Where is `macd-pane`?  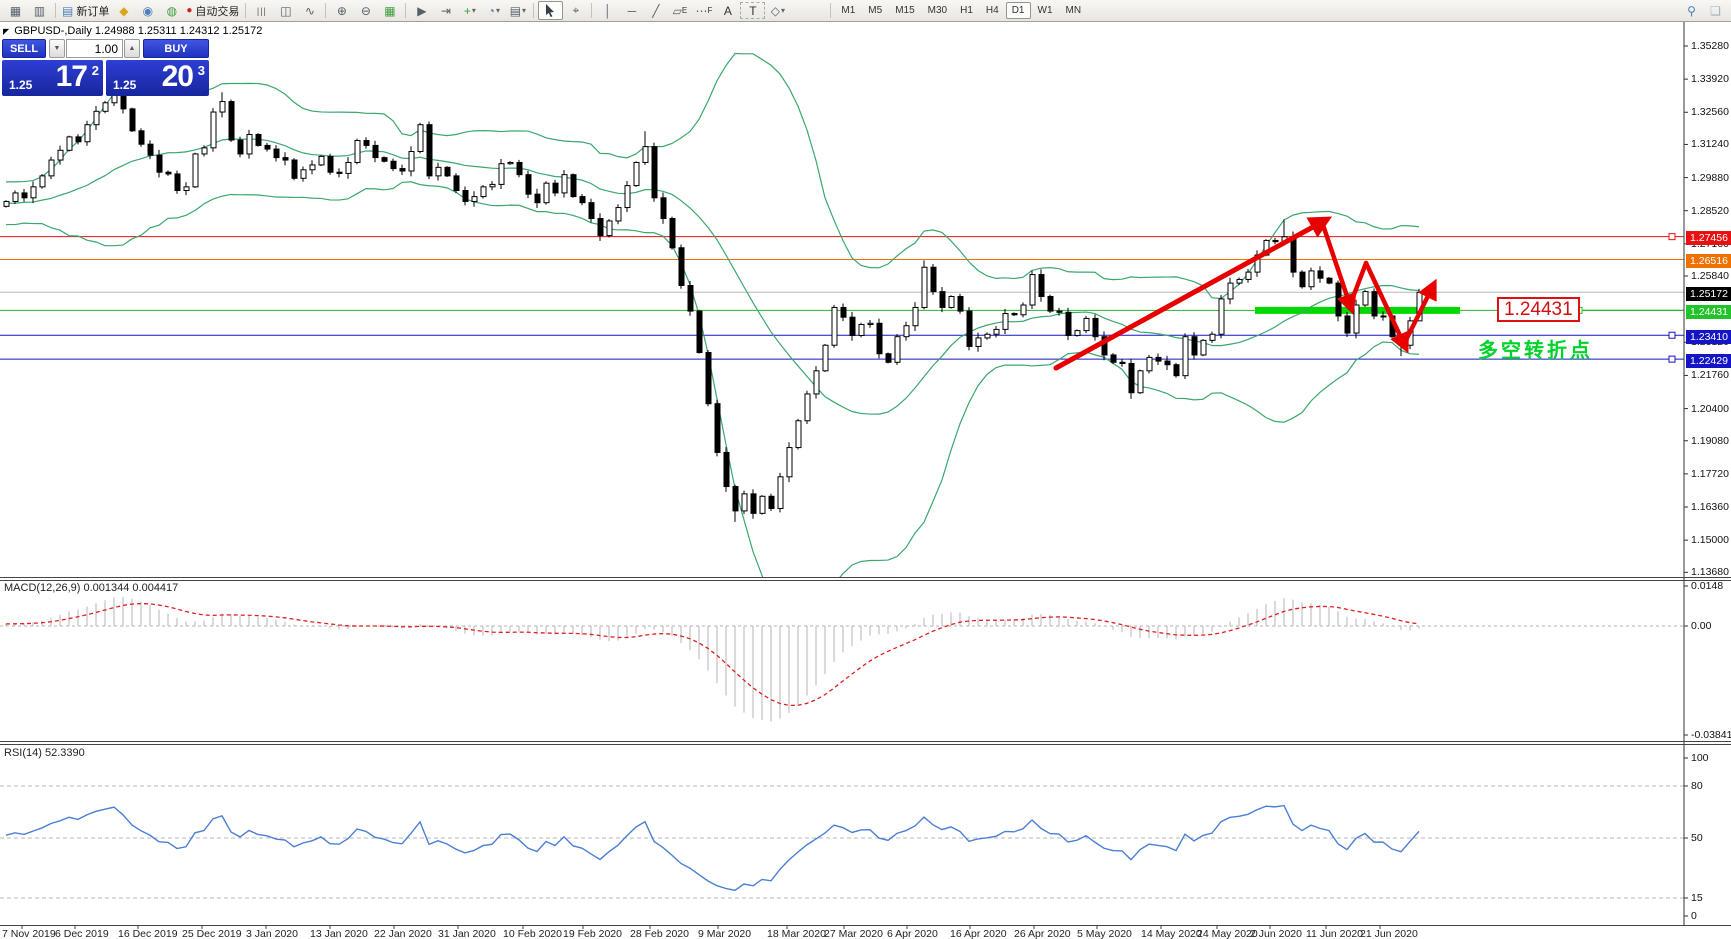 macd-pane is located at coordinates (842, 659).